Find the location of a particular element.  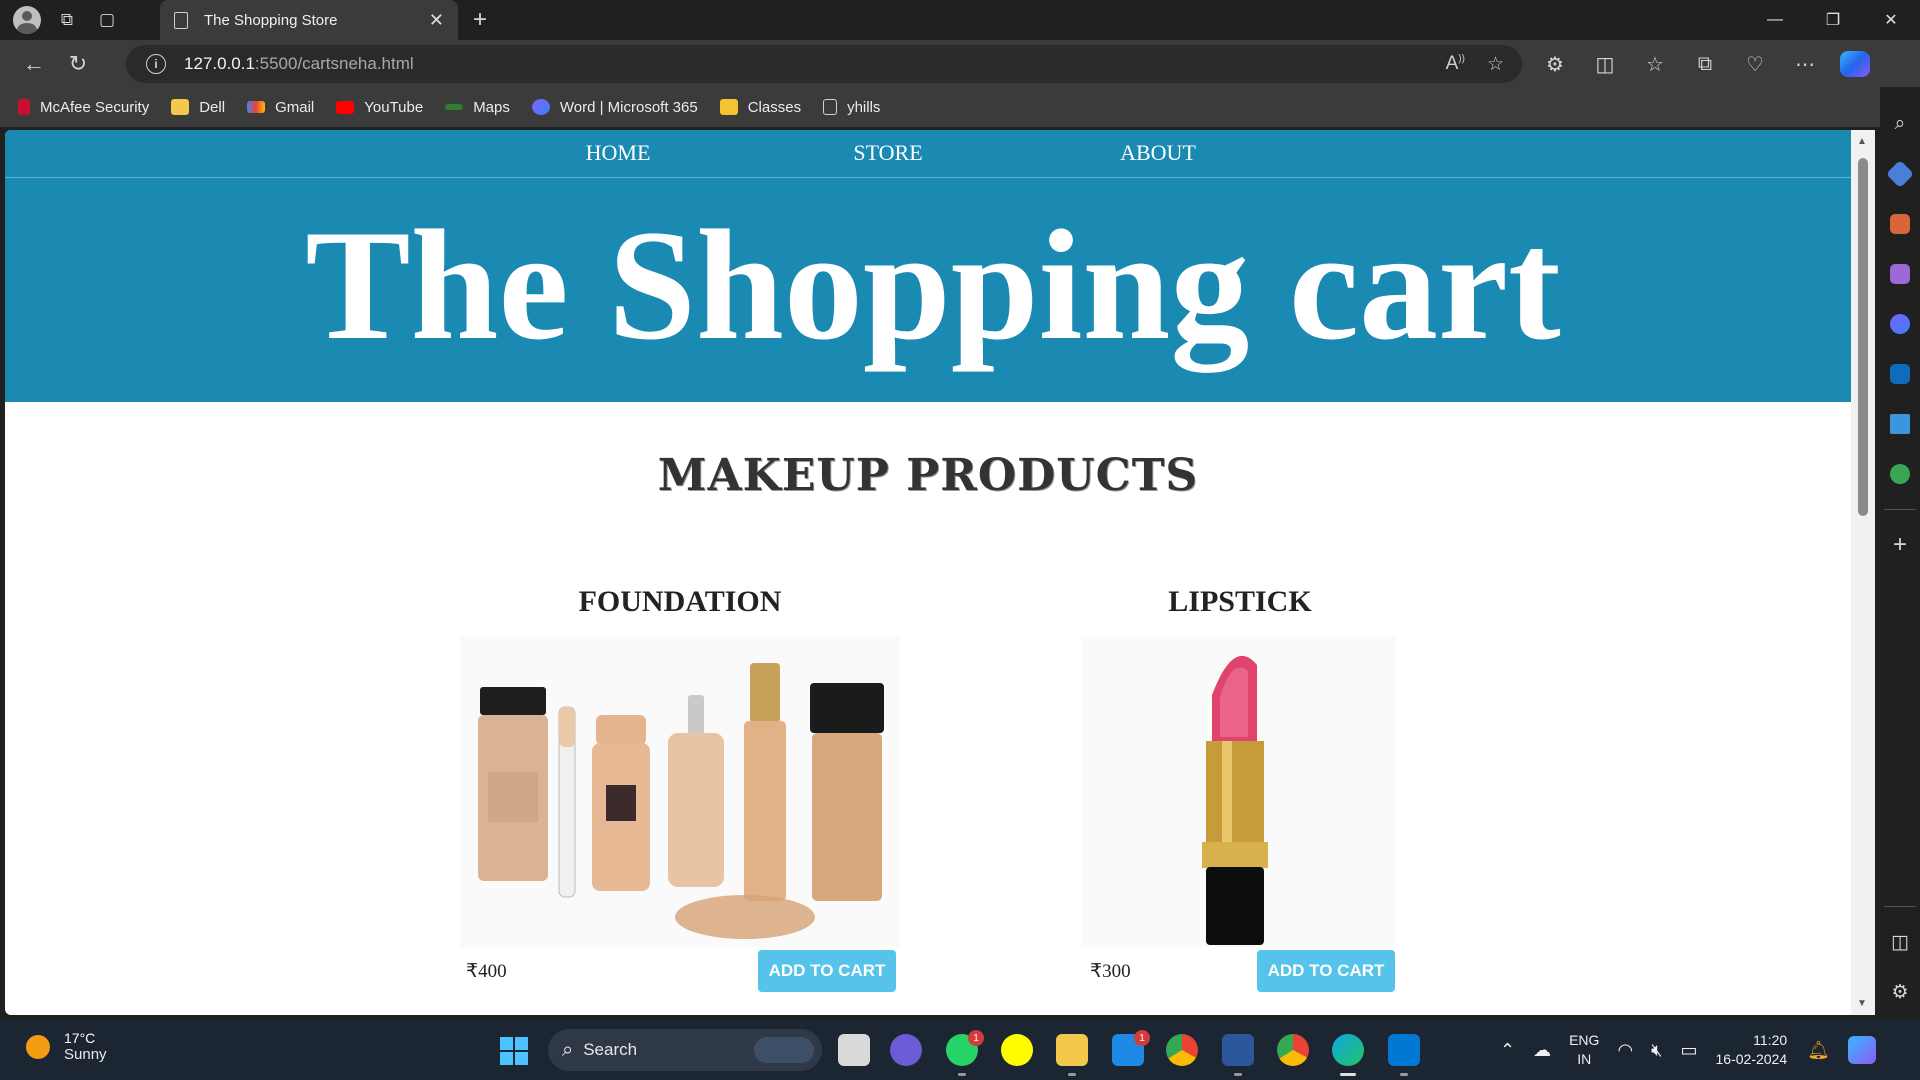

whatsapp-badge: 1 is located at coordinates (976, 1038).